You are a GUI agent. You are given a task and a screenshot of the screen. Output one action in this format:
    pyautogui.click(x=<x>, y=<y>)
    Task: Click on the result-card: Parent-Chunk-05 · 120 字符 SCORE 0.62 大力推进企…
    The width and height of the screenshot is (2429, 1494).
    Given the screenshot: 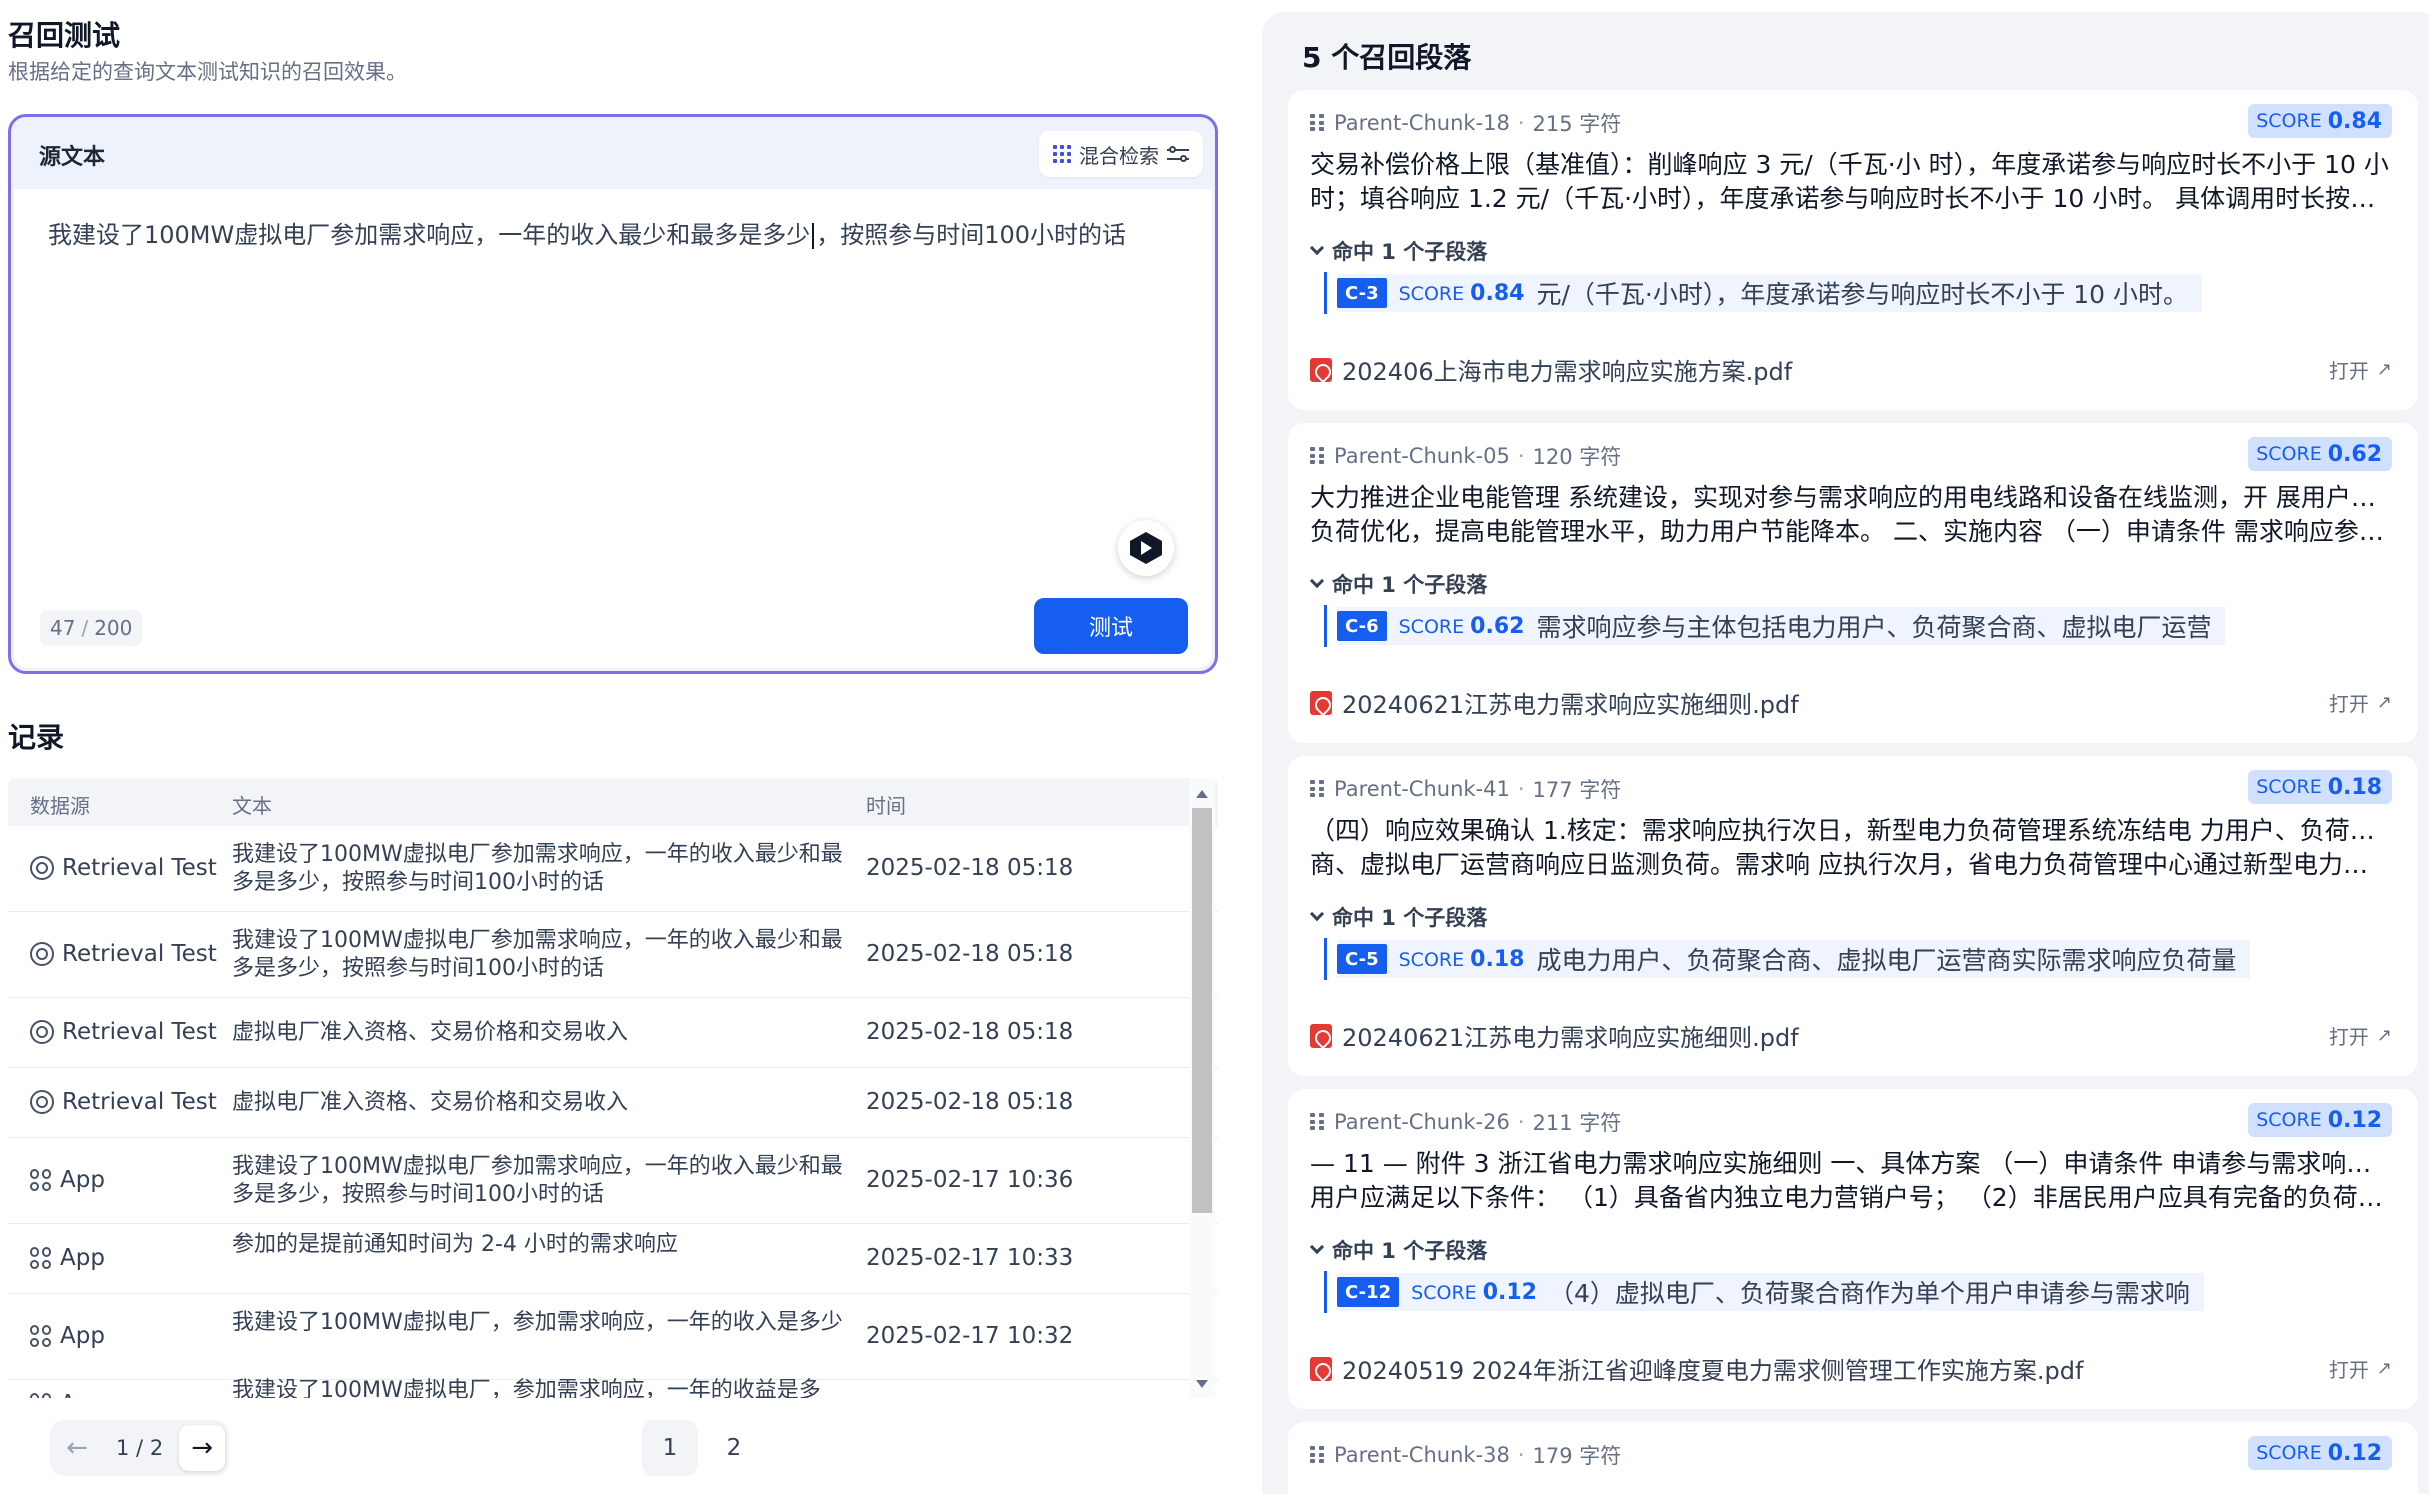 What is the action you would take?
    pyautogui.click(x=1853, y=583)
    